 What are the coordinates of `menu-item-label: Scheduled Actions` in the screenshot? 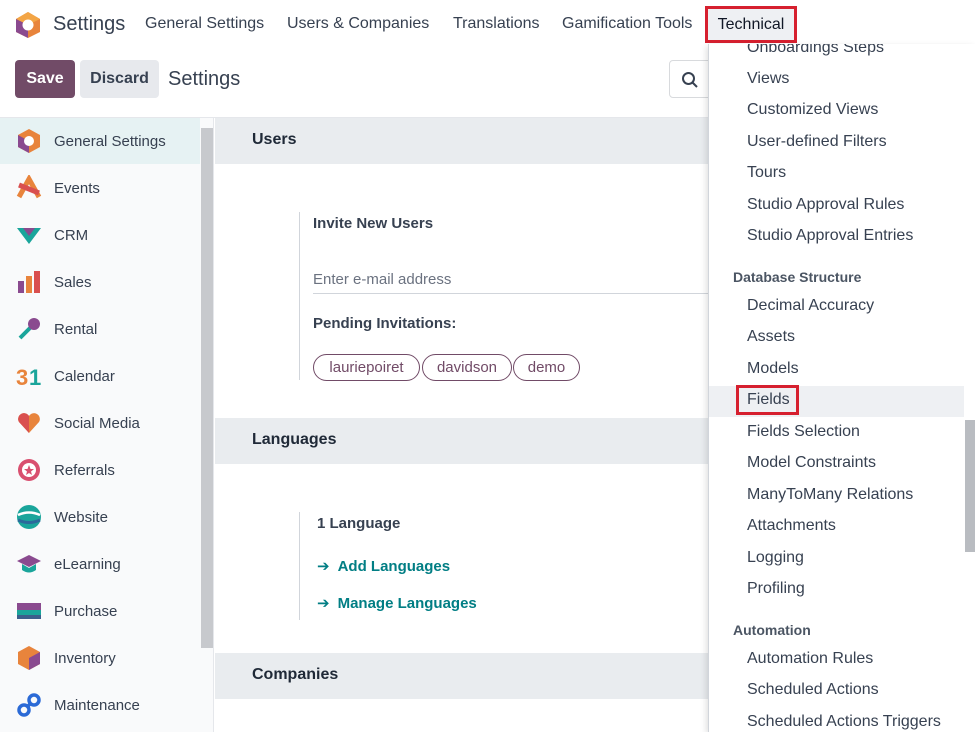 It's located at (813, 689).